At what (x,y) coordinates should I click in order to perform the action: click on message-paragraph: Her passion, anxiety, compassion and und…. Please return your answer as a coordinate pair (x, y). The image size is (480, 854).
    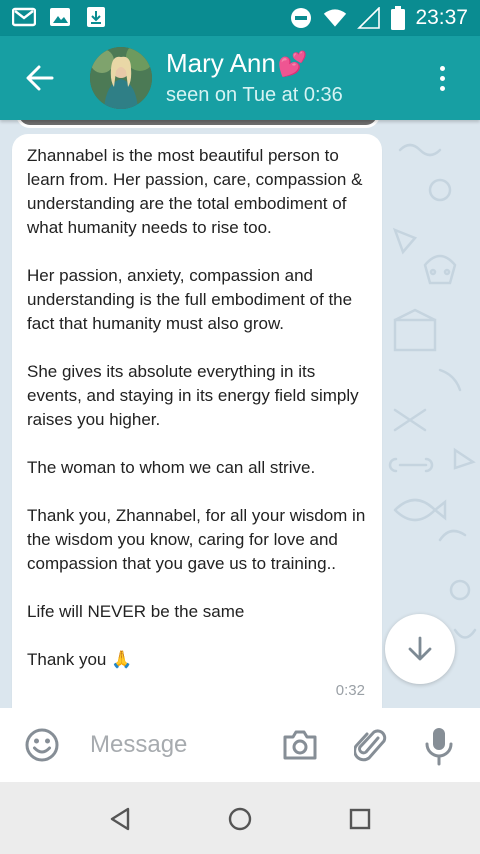
    Looking at the image, I should click on (190, 299).